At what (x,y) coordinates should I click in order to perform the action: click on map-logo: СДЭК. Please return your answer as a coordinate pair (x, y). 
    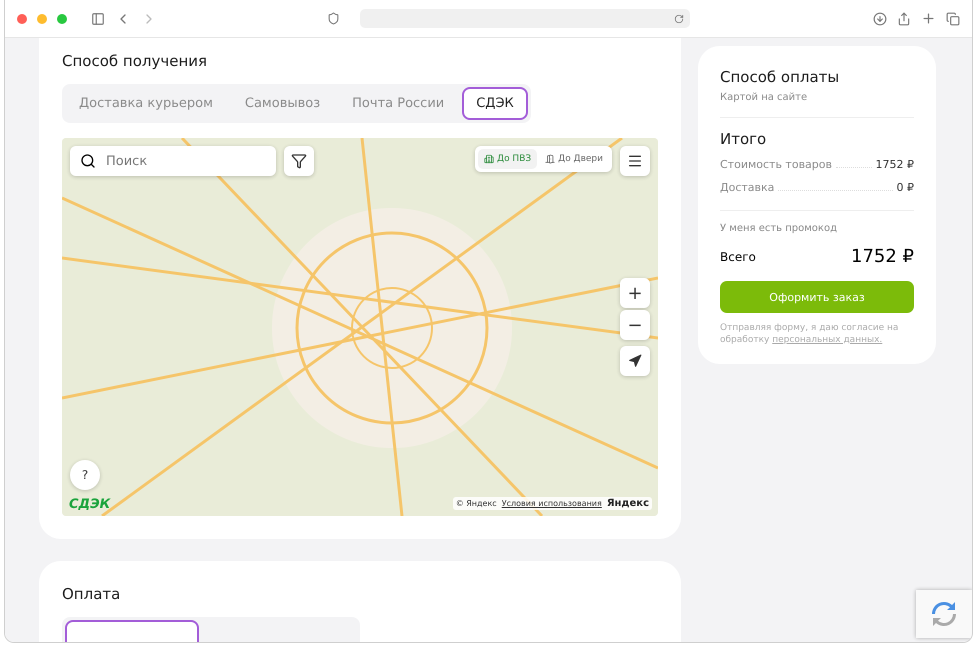
    Looking at the image, I should click on (89, 504).